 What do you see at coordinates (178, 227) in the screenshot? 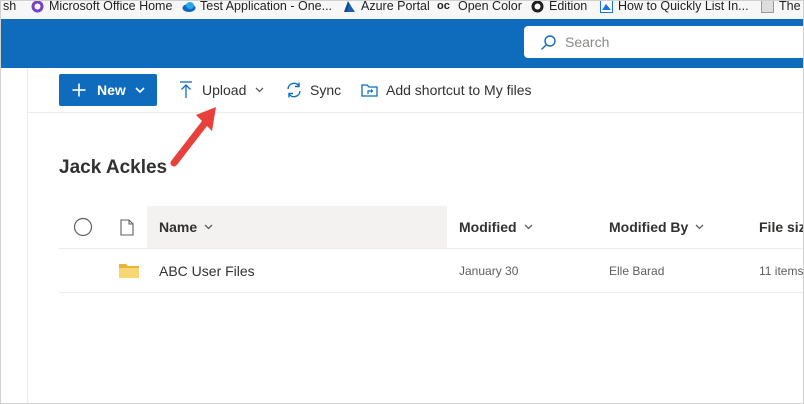
I see `column-header-name-label: Name` at bounding box center [178, 227].